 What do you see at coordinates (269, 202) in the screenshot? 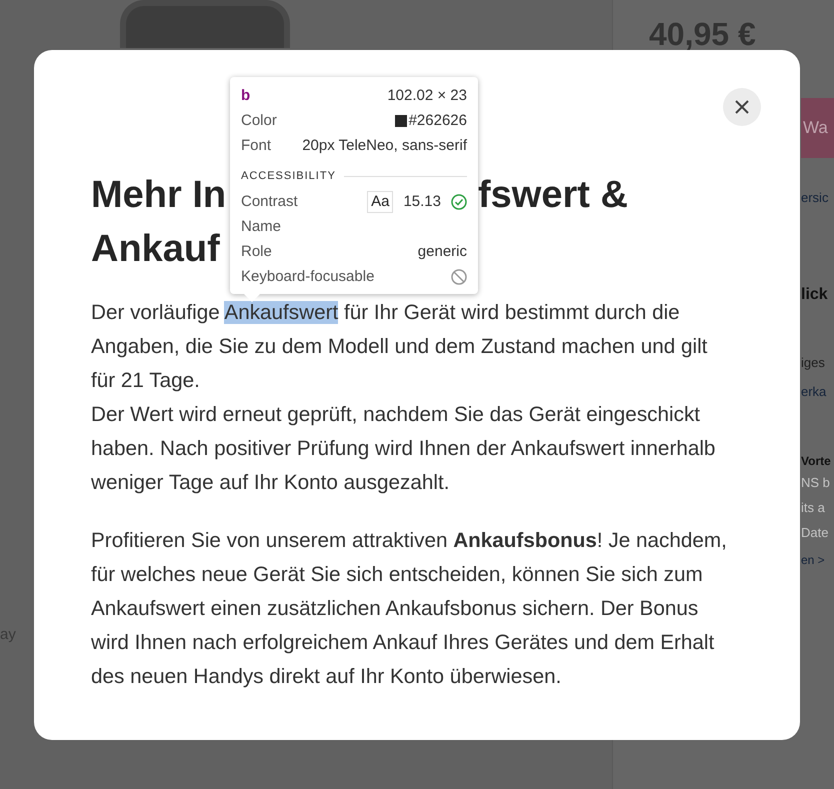
I see `property-label: Contrast` at bounding box center [269, 202].